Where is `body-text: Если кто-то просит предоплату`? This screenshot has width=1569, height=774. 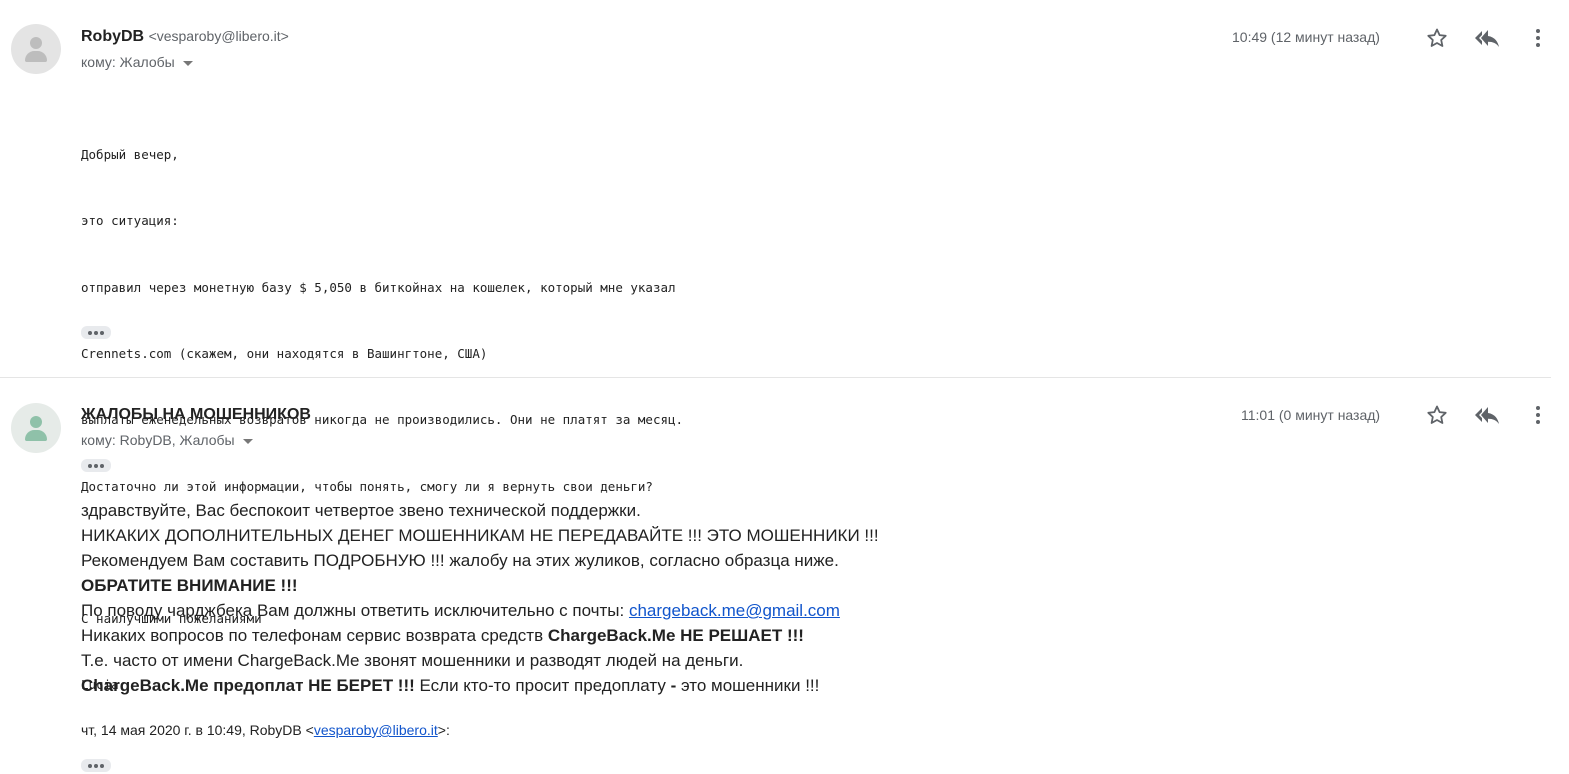 body-text: Если кто-то просит предоплату is located at coordinates (542, 685).